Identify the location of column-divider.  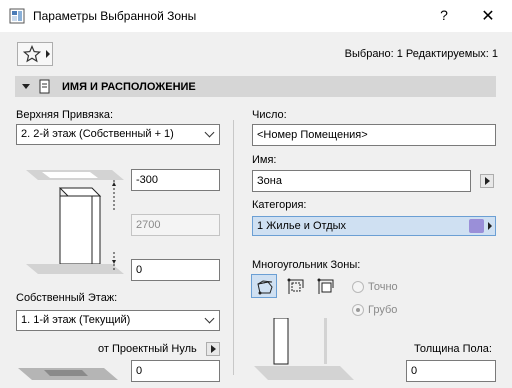
(233, 247).